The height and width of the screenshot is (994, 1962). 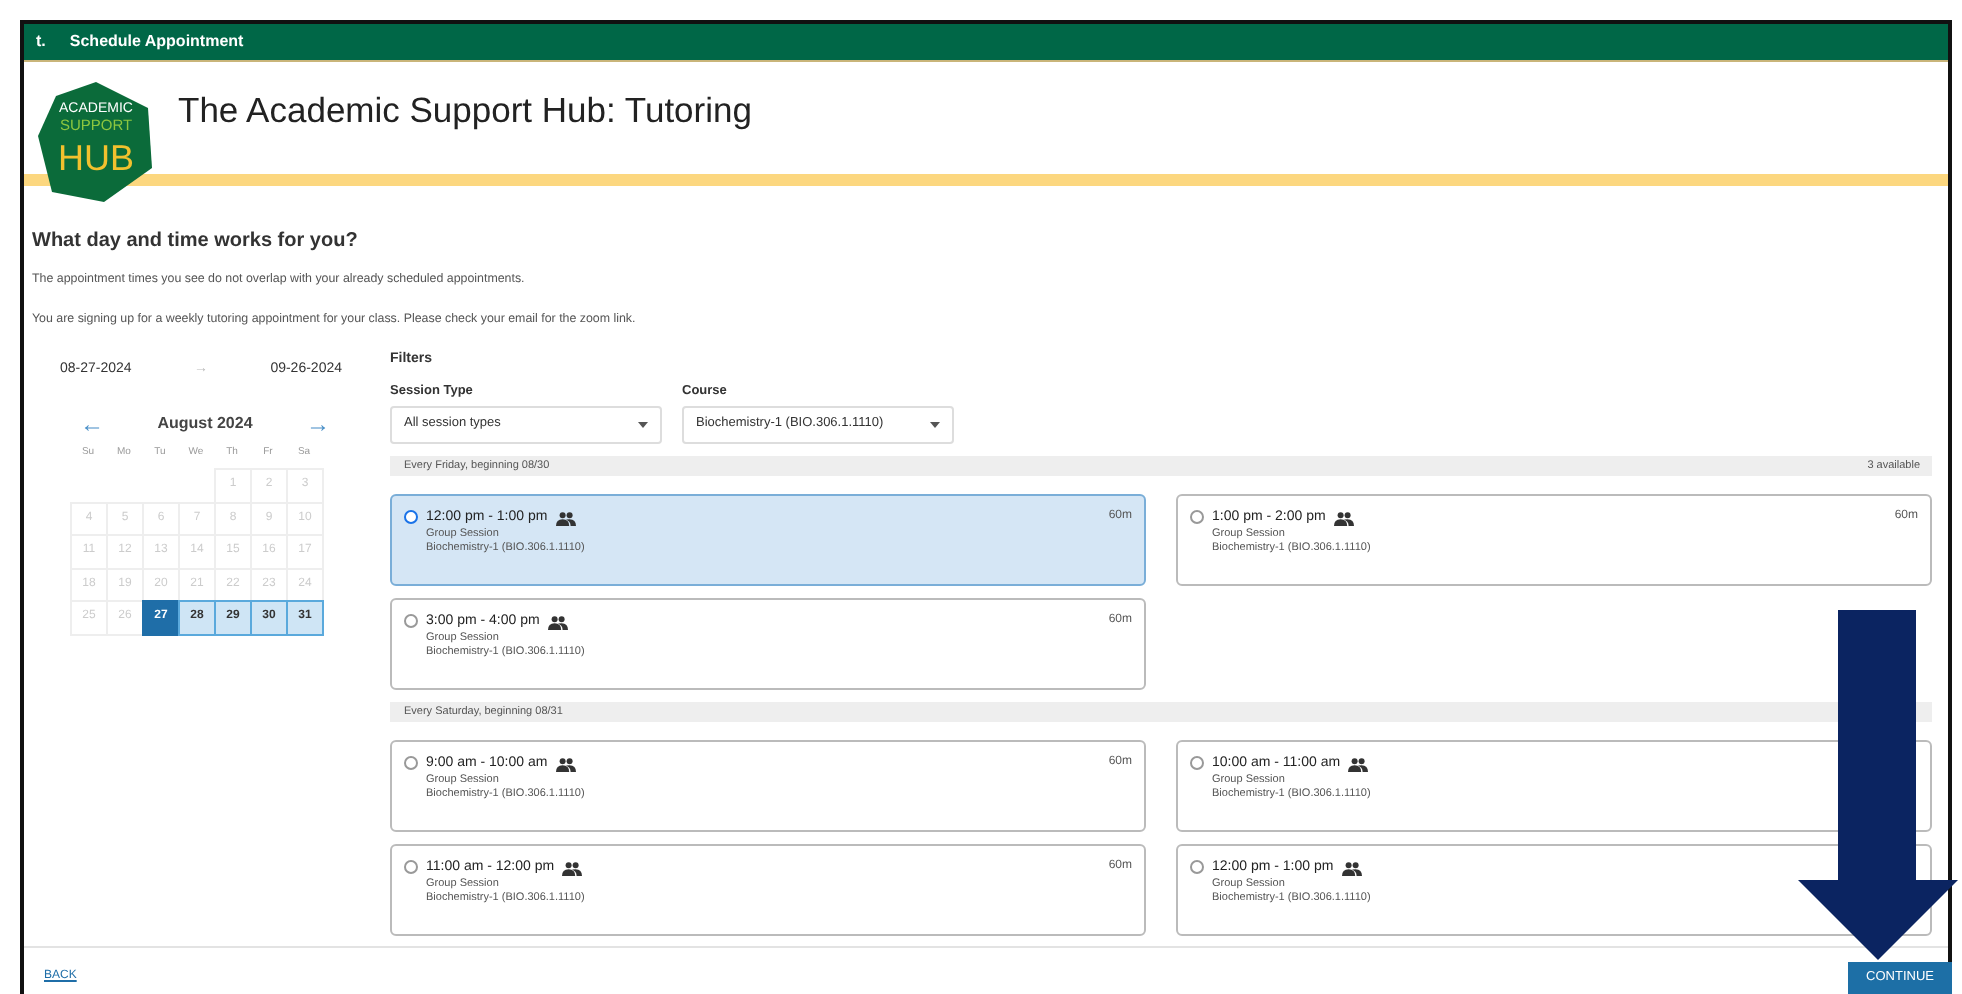 What do you see at coordinates (317, 424) in the screenshot?
I see `next-month-button: →` at bounding box center [317, 424].